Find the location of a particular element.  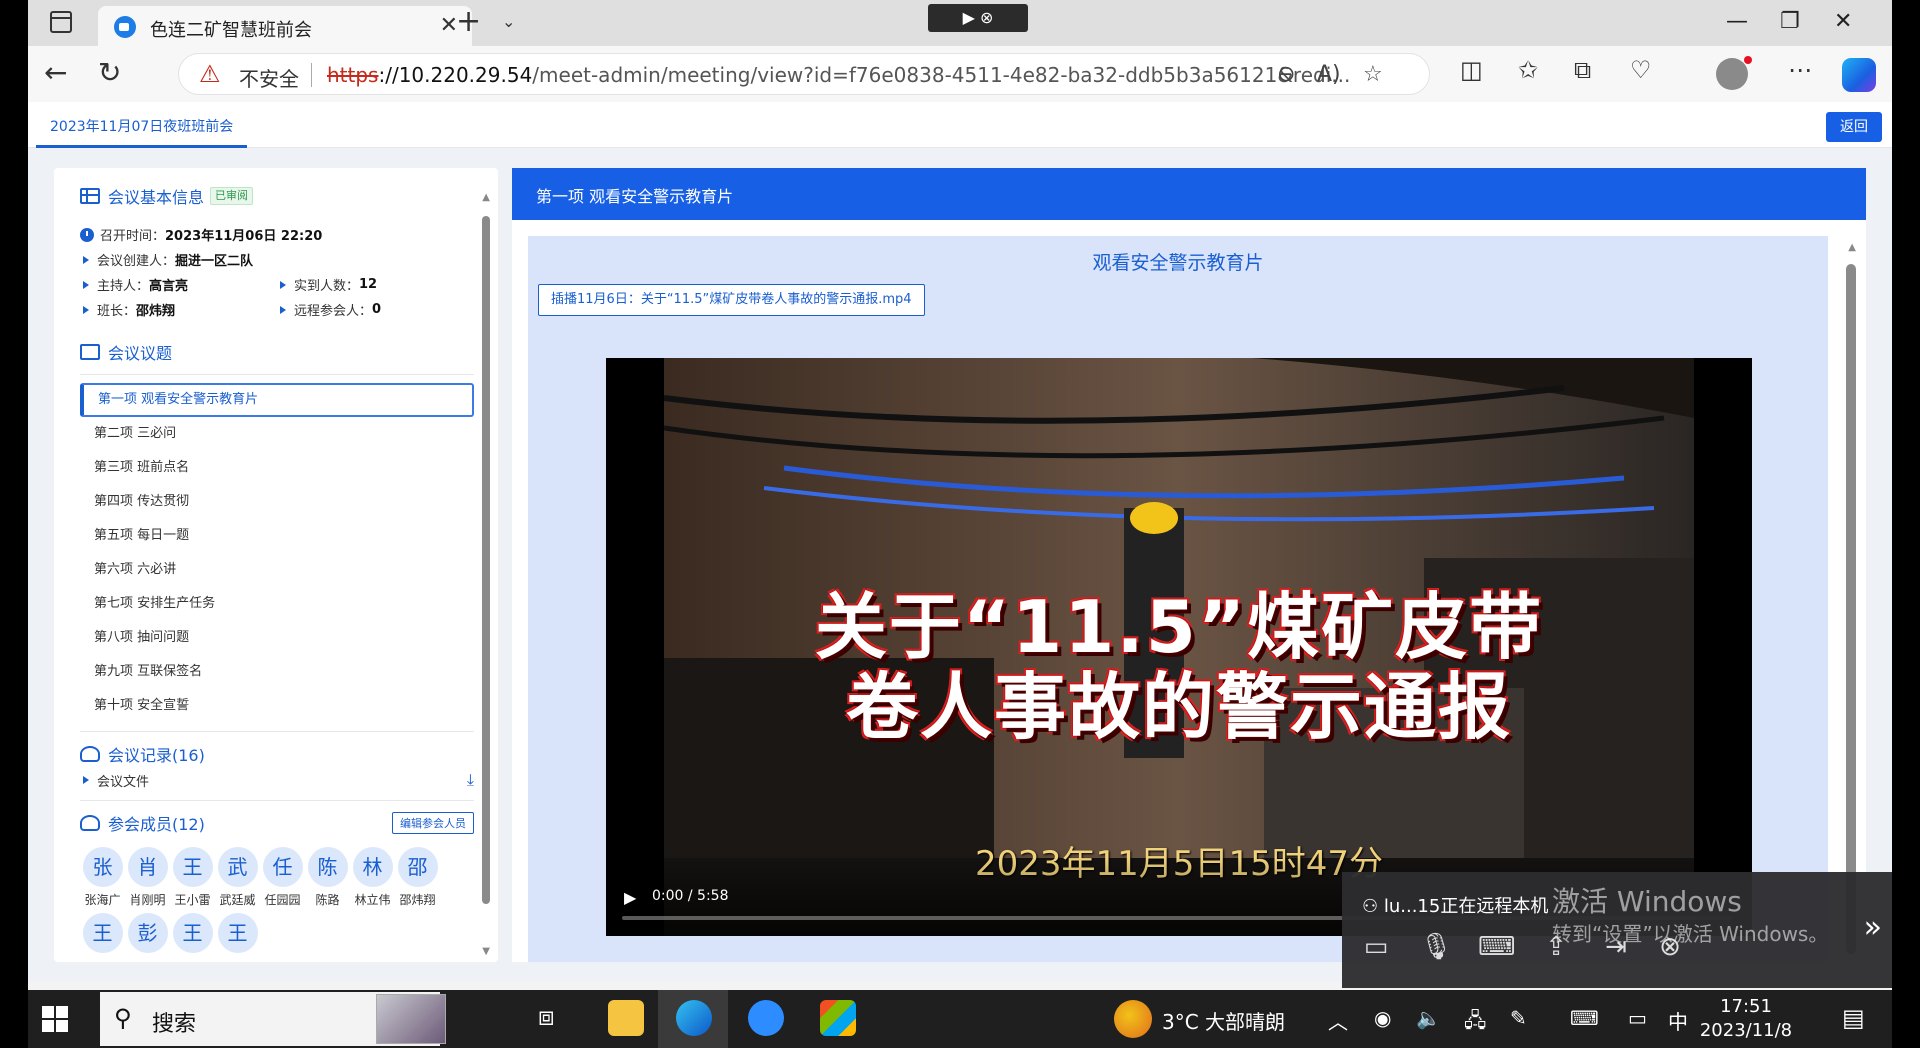

screen-share-indicator: ▶ ⊗ is located at coordinates (978, 18).